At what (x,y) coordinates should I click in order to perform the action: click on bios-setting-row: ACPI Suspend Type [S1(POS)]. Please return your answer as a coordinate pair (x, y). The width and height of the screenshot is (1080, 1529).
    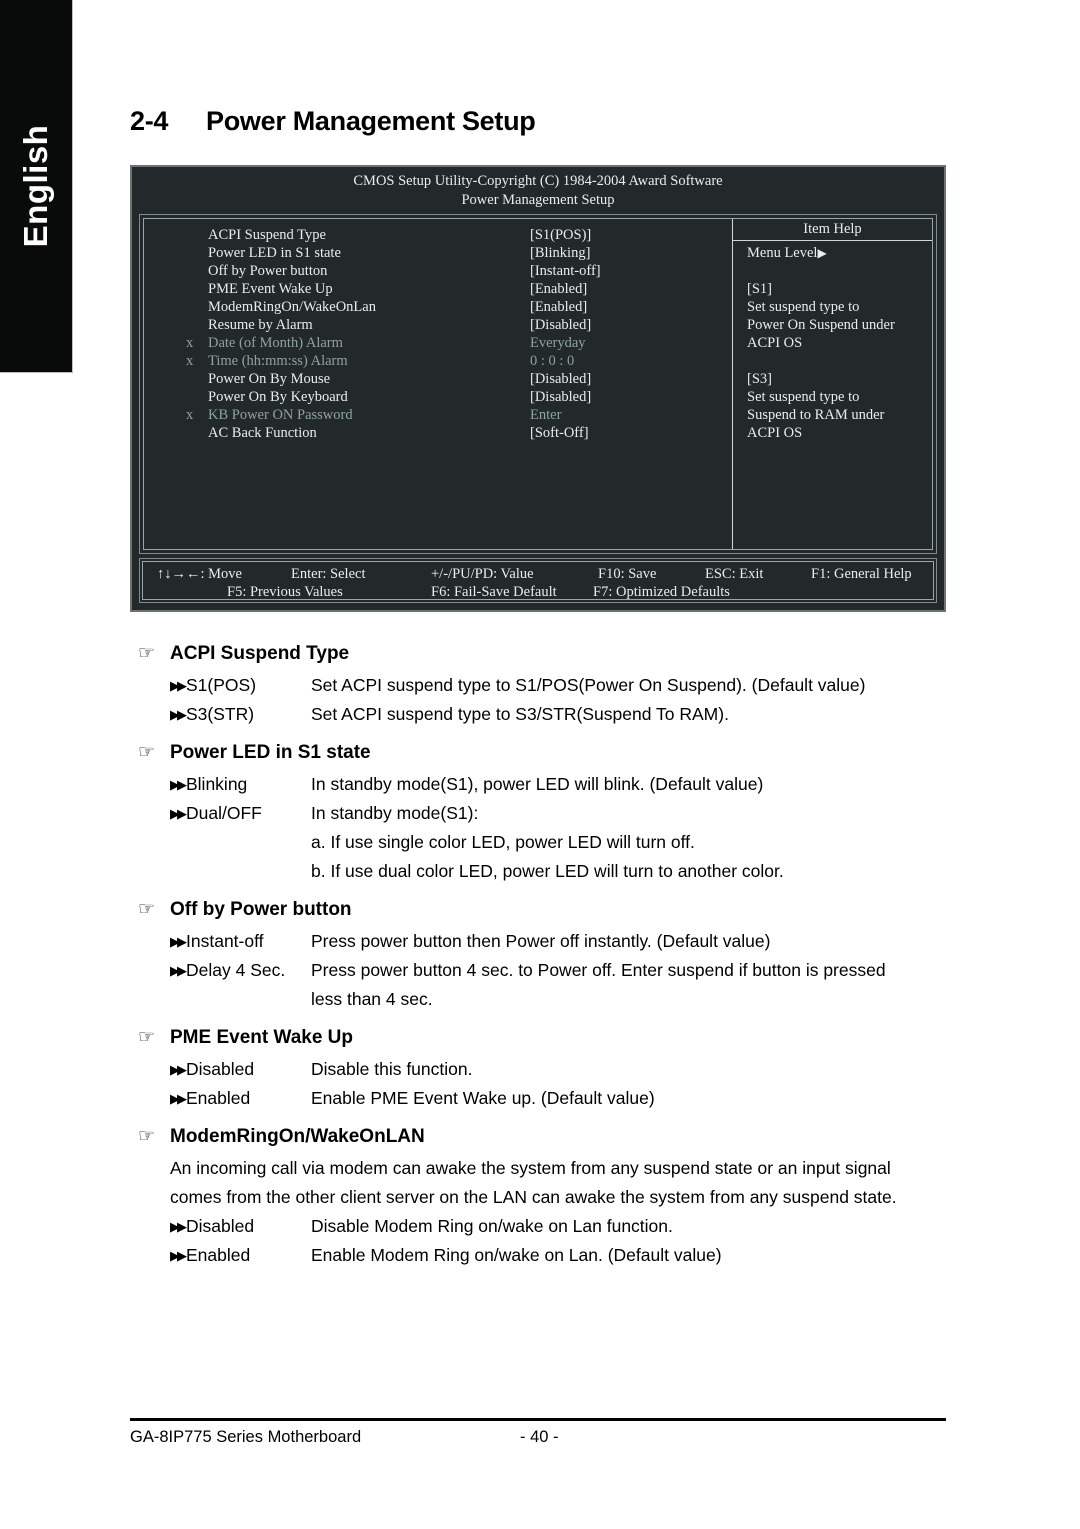
    Looking at the image, I should click on (456, 235).